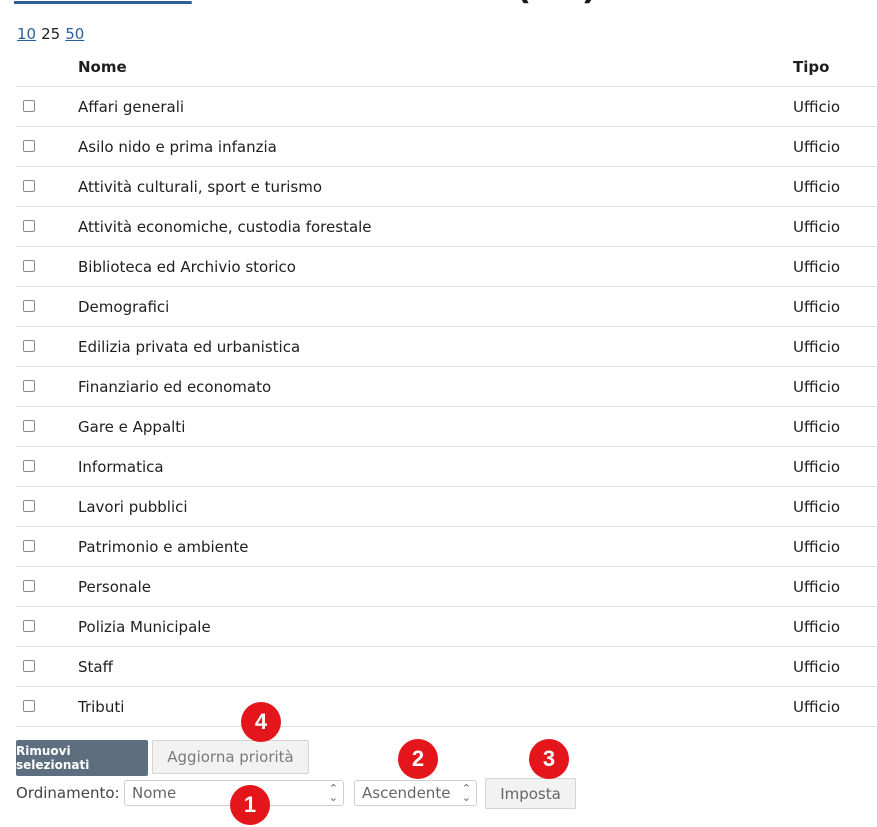 The width and height of the screenshot is (877, 827). I want to click on office-name: Staff, so click(435, 666).